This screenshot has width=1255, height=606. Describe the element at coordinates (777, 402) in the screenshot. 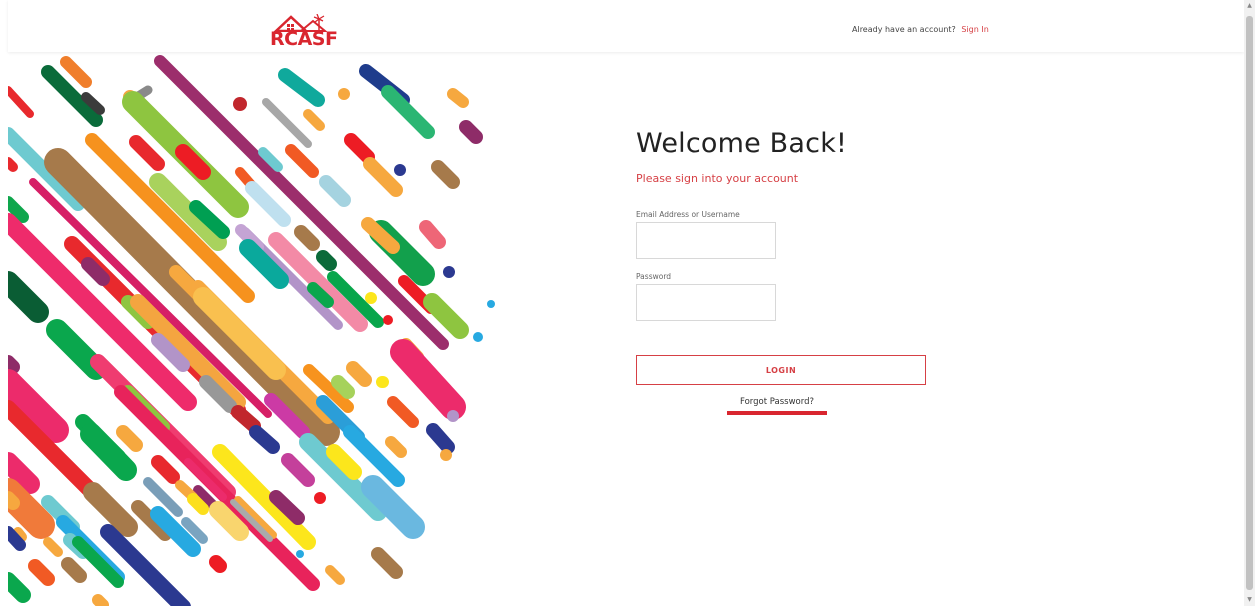

I see `forgot-password-link: Forgot Password?` at that location.